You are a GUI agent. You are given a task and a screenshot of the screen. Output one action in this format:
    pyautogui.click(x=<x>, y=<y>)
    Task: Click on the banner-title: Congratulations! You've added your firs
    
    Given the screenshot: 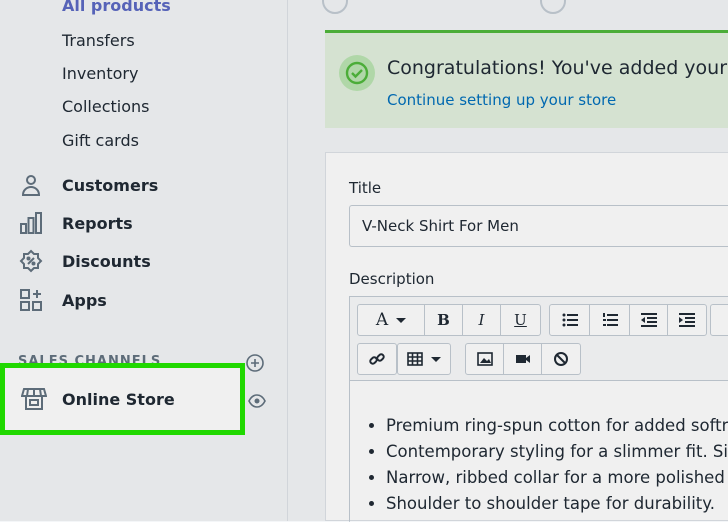 What is the action you would take?
    pyautogui.click(x=557, y=68)
    